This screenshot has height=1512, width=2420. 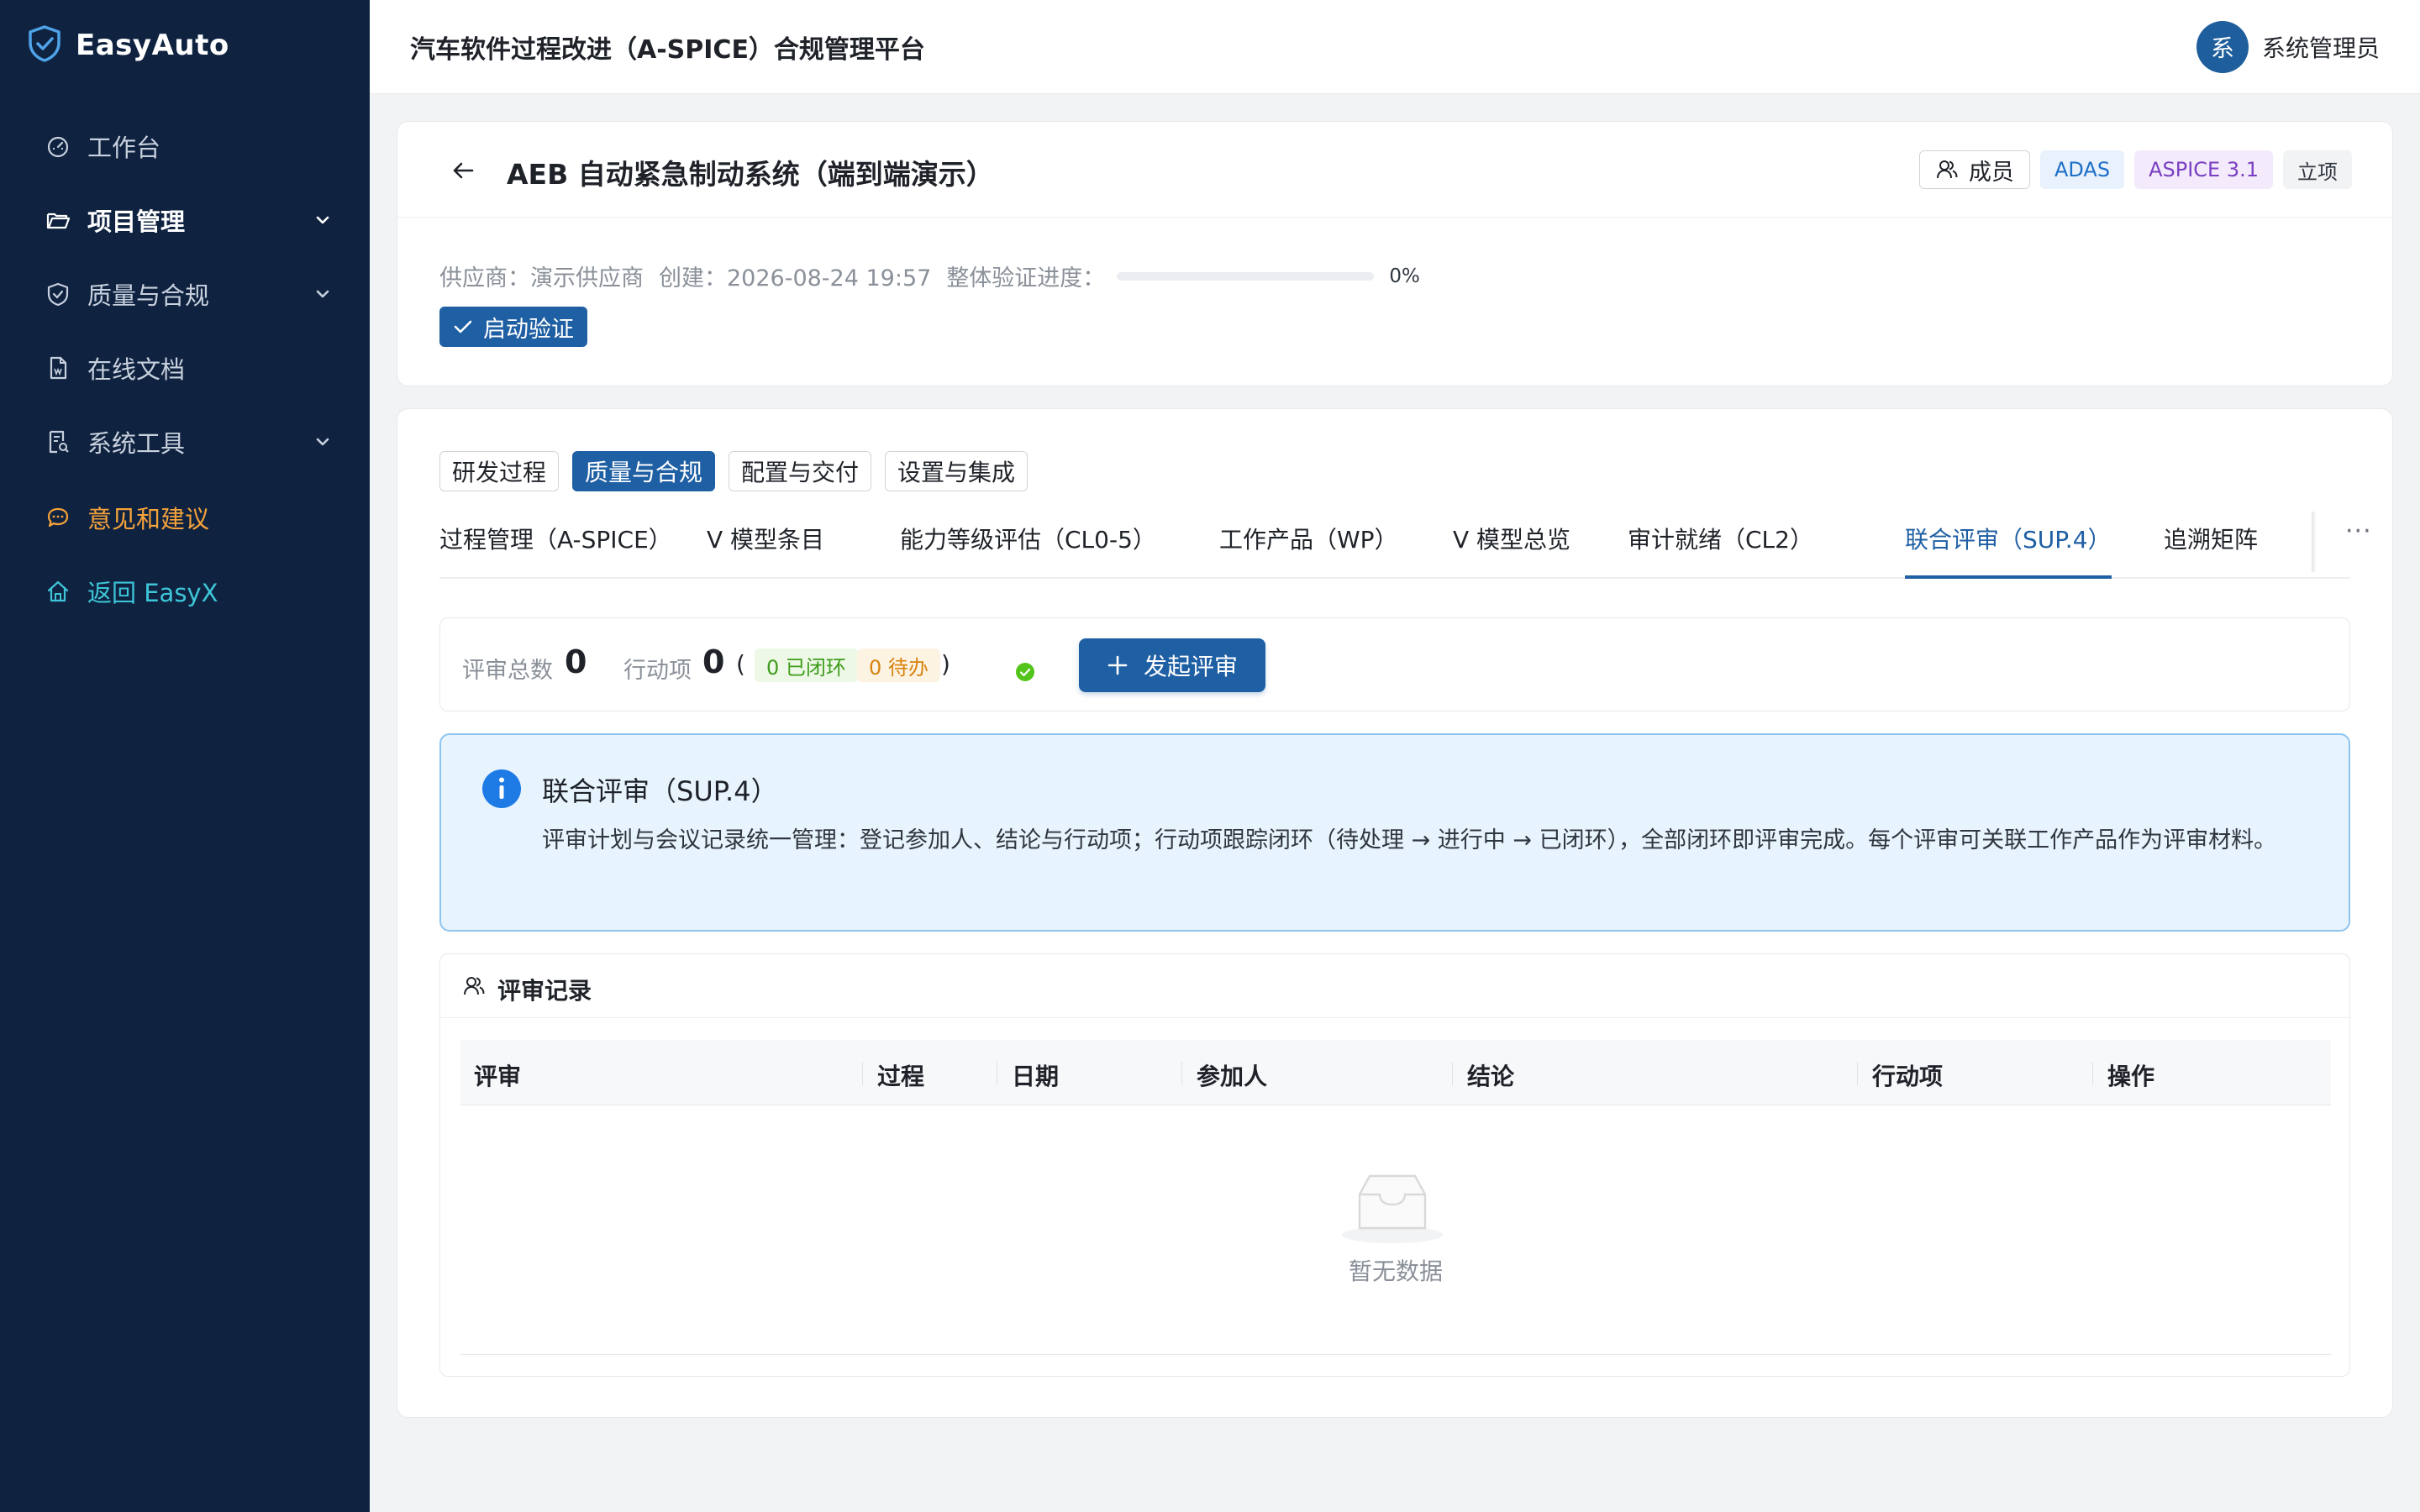 I want to click on platform-title: 汽车软件过程改进（A-SPICE）合规管理平台, so click(x=667, y=50).